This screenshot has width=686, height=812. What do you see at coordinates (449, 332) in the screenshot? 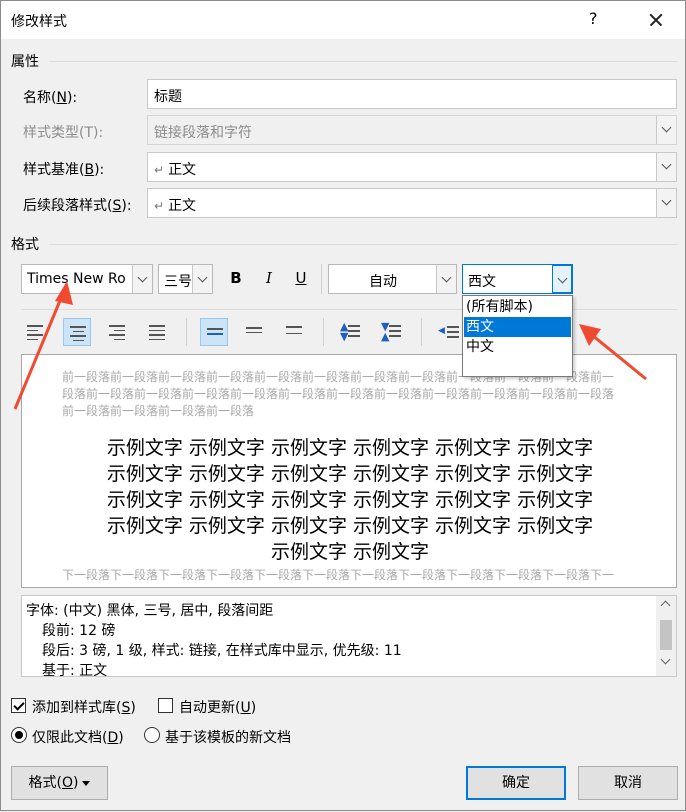
I see `decrease-indent-button: ◀` at bounding box center [449, 332].